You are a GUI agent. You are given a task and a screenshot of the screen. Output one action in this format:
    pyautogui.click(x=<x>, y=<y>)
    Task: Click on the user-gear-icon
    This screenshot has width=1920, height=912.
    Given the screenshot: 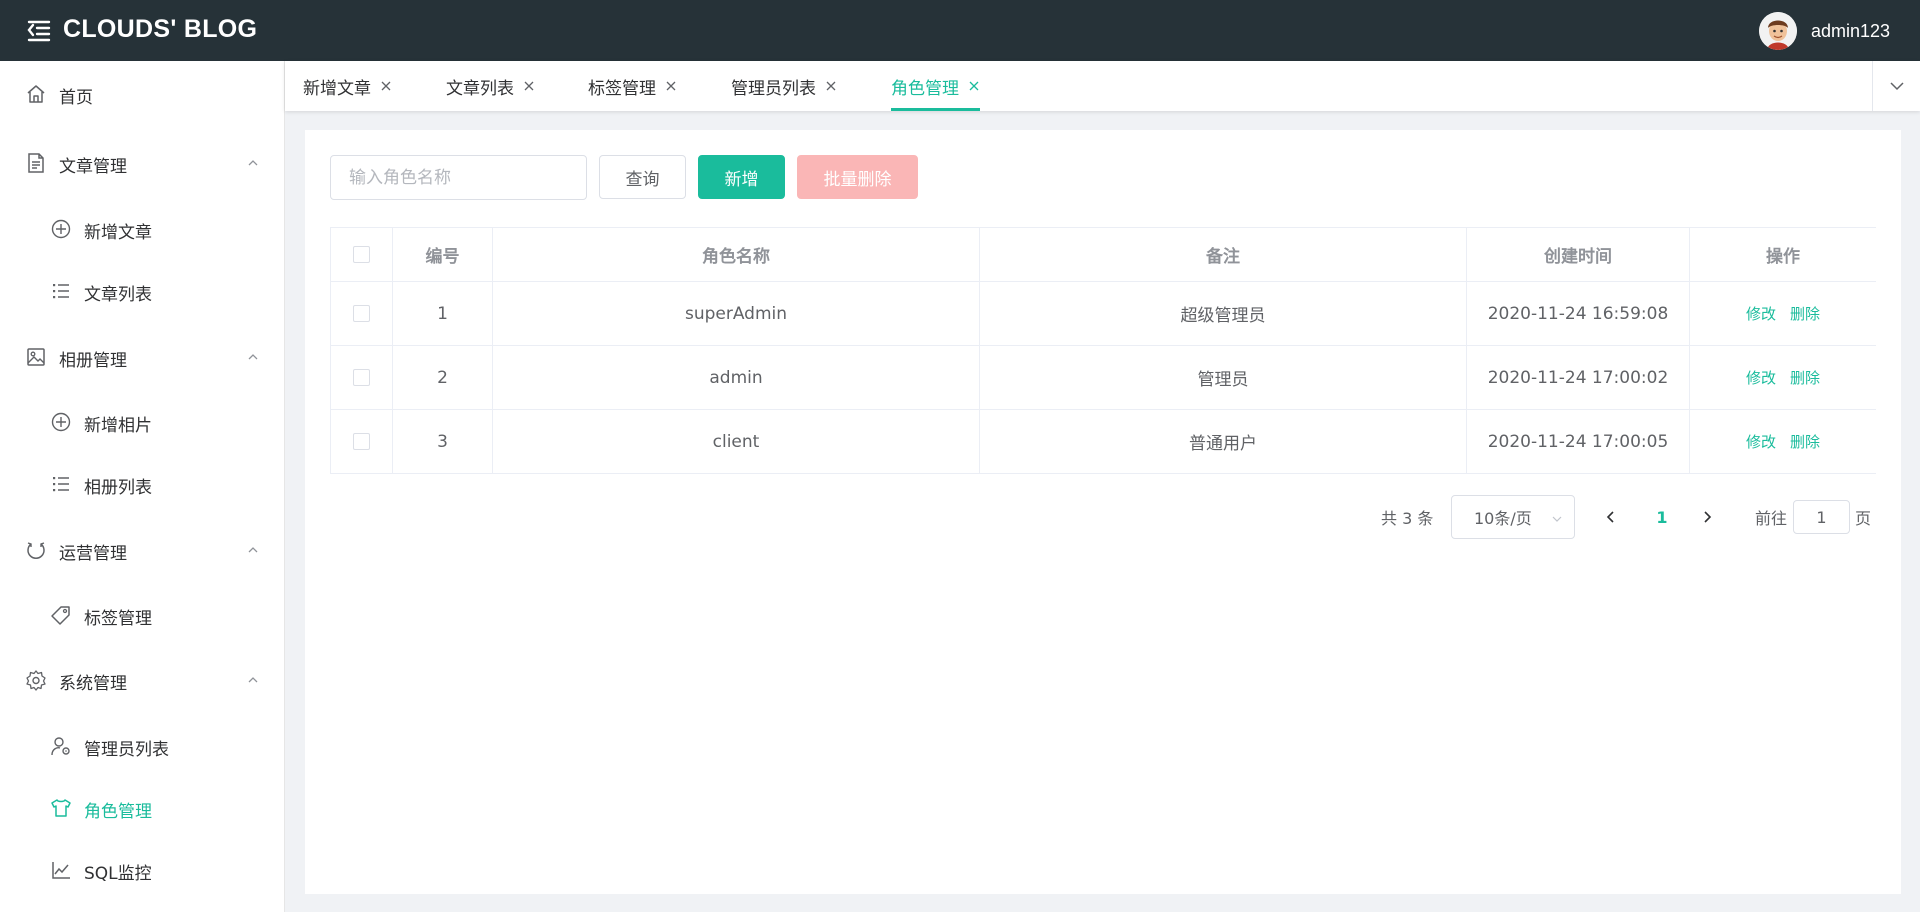 What is the action you would take?
    pyautogui.click(x=60, y=746)
    